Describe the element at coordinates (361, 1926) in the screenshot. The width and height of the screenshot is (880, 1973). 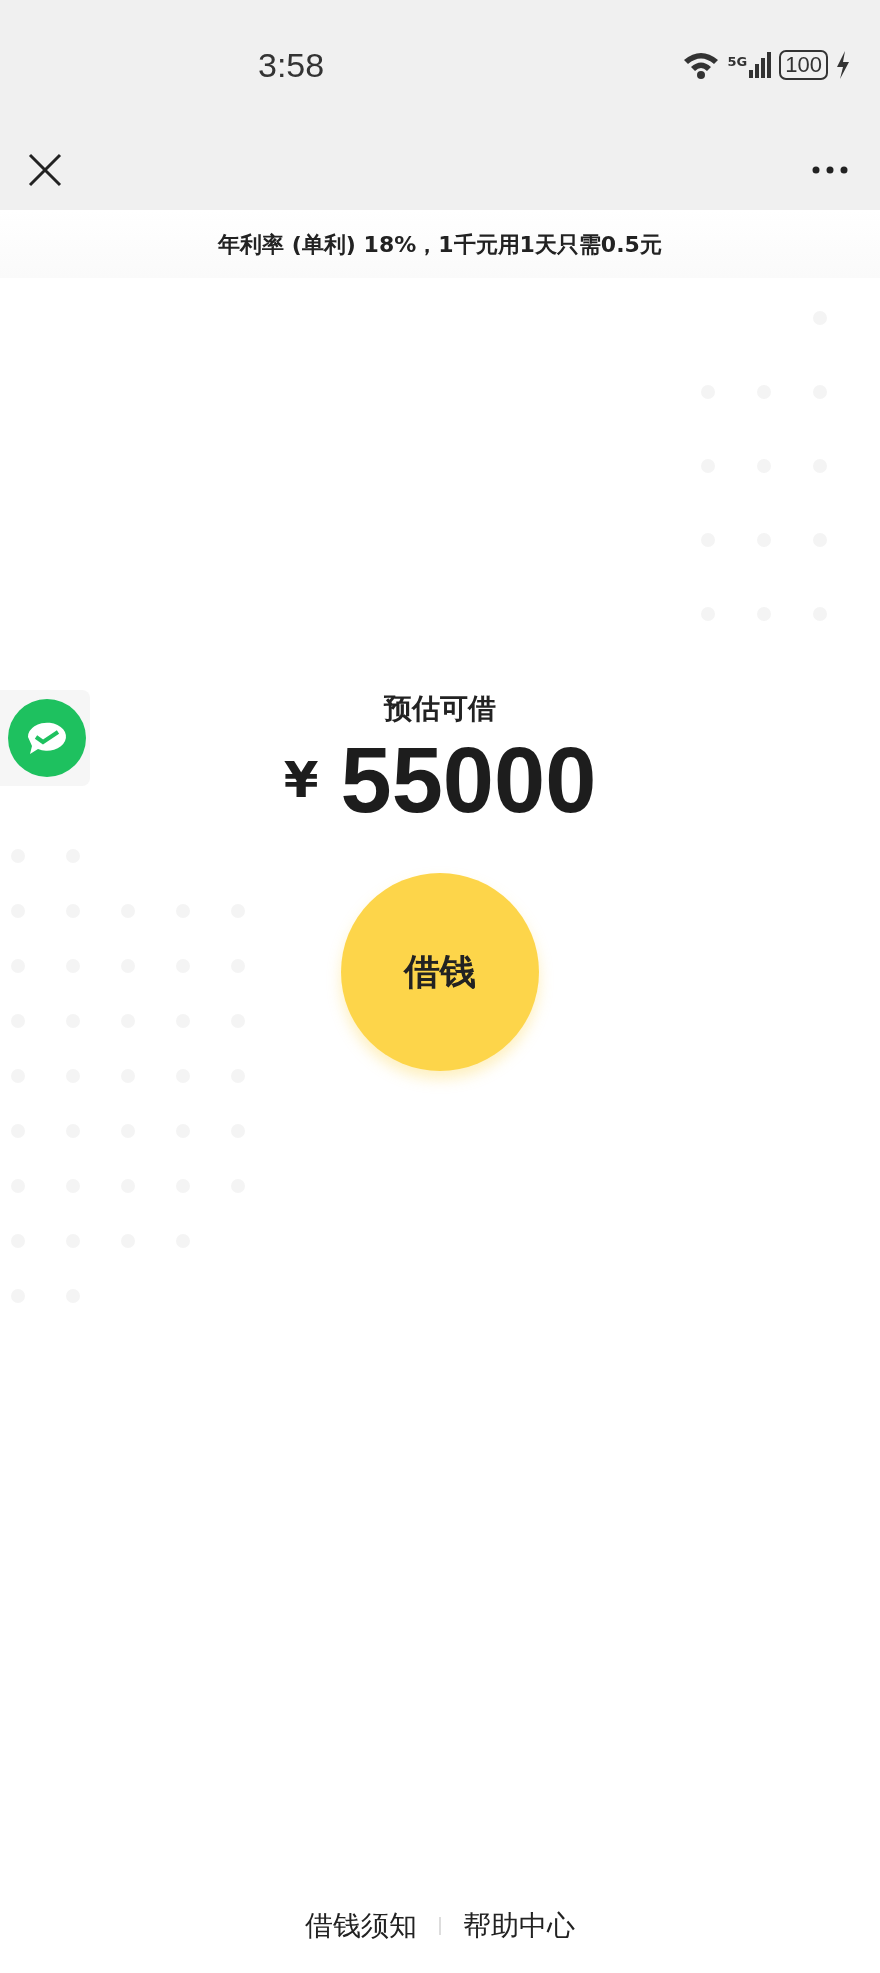
I see `footer-link: 借钱须知` at that location.